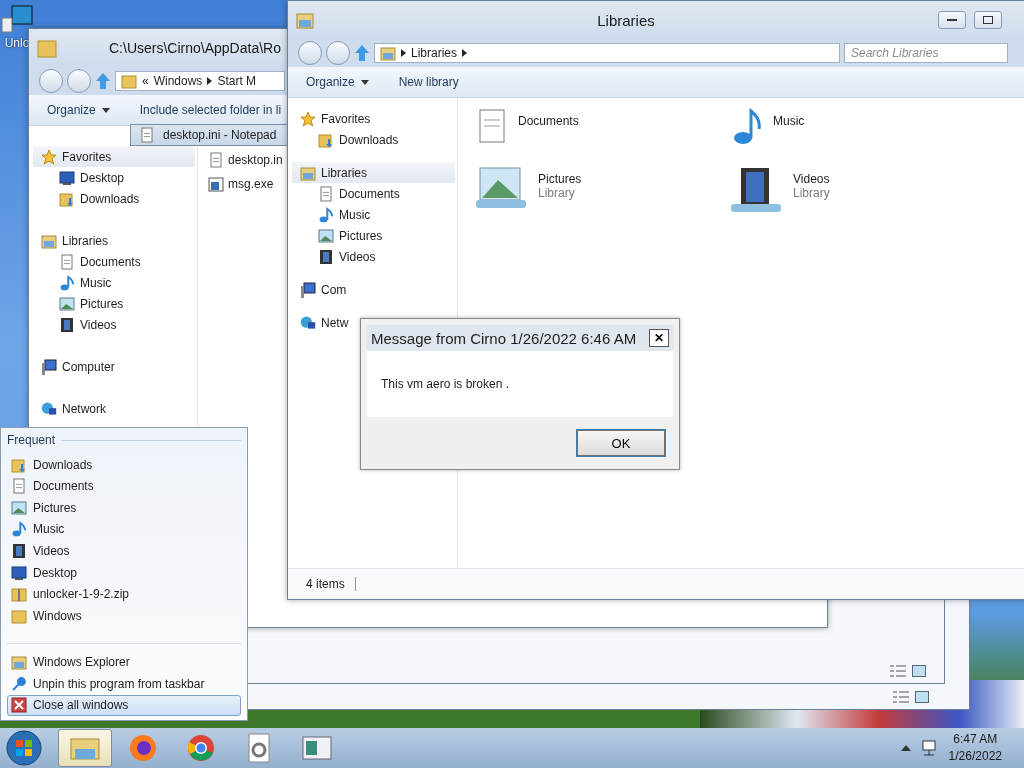 This screenshot has width=1024, height=768. What do you see at coordinates (331, 584) in the screenshot?
I see `item-count: 4 items` at bounding box center [331, 584].